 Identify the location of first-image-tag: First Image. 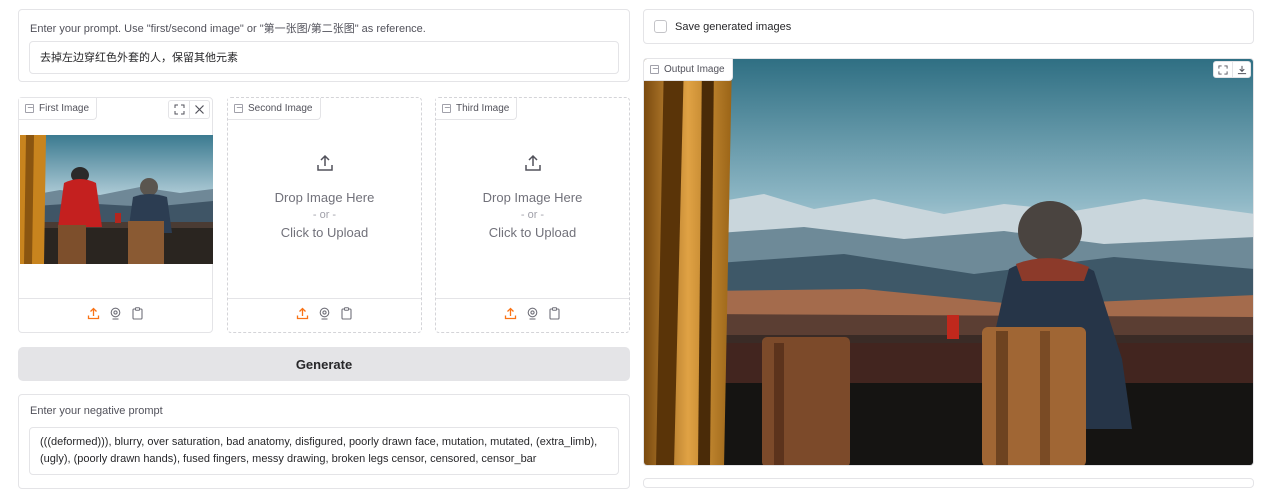
(58, 109).